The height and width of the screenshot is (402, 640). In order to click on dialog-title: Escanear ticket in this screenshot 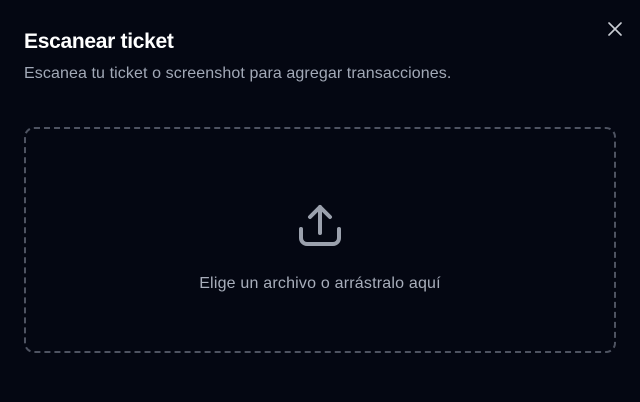, I will do `click(99, 41)`.